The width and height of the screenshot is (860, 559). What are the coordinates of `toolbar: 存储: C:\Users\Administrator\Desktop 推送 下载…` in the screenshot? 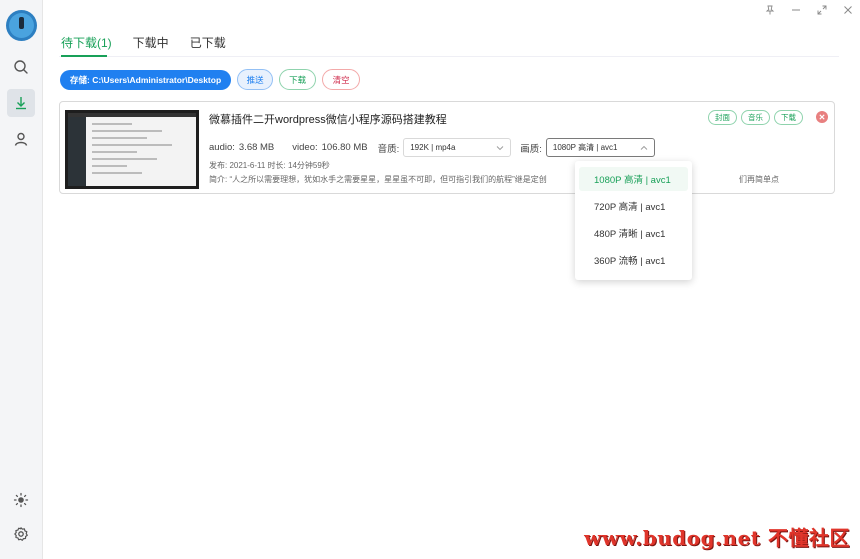 It's located at (210, 79).